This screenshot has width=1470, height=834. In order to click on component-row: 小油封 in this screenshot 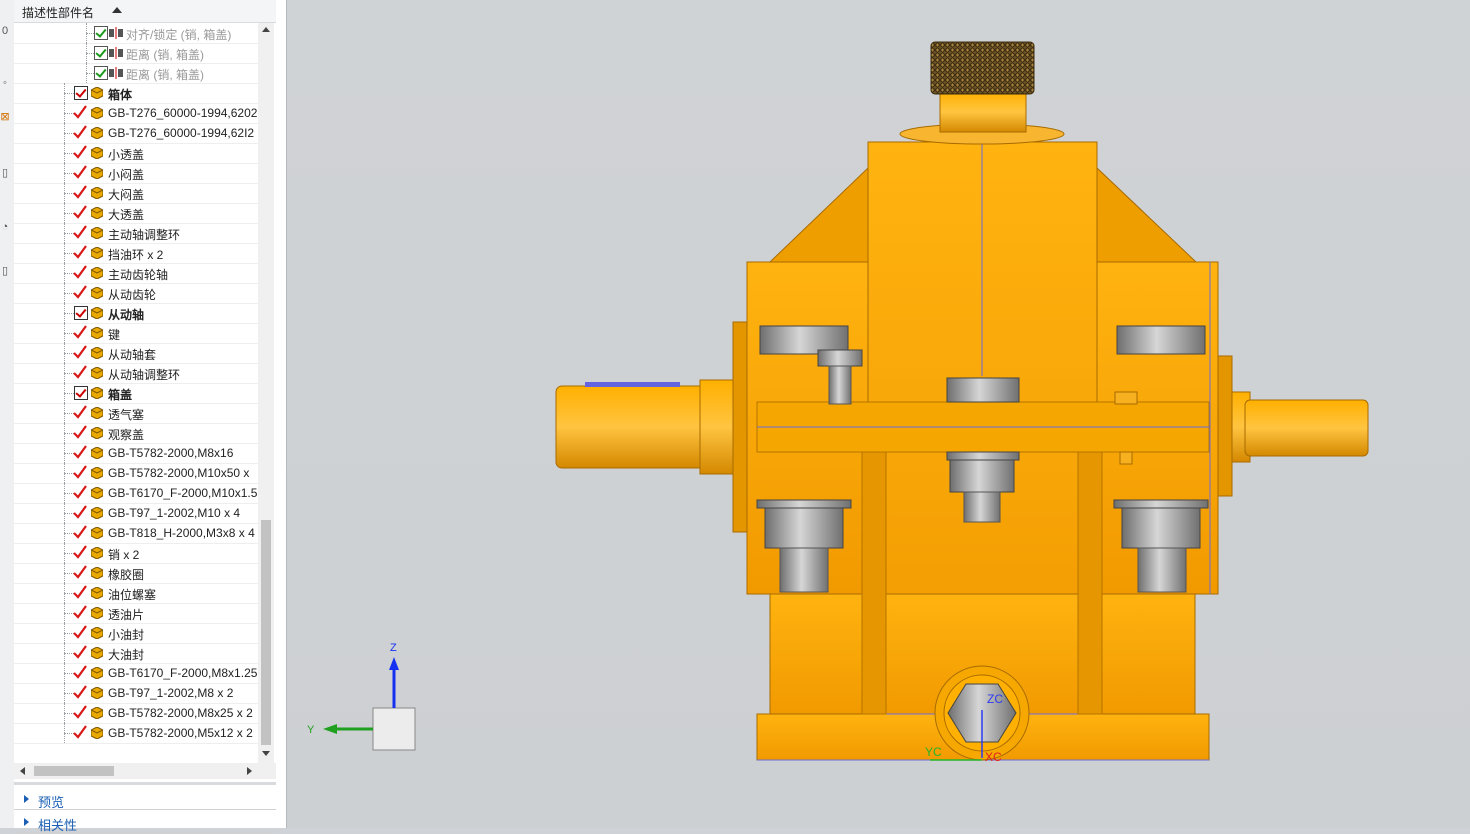, I will do `click(136, 633)`.